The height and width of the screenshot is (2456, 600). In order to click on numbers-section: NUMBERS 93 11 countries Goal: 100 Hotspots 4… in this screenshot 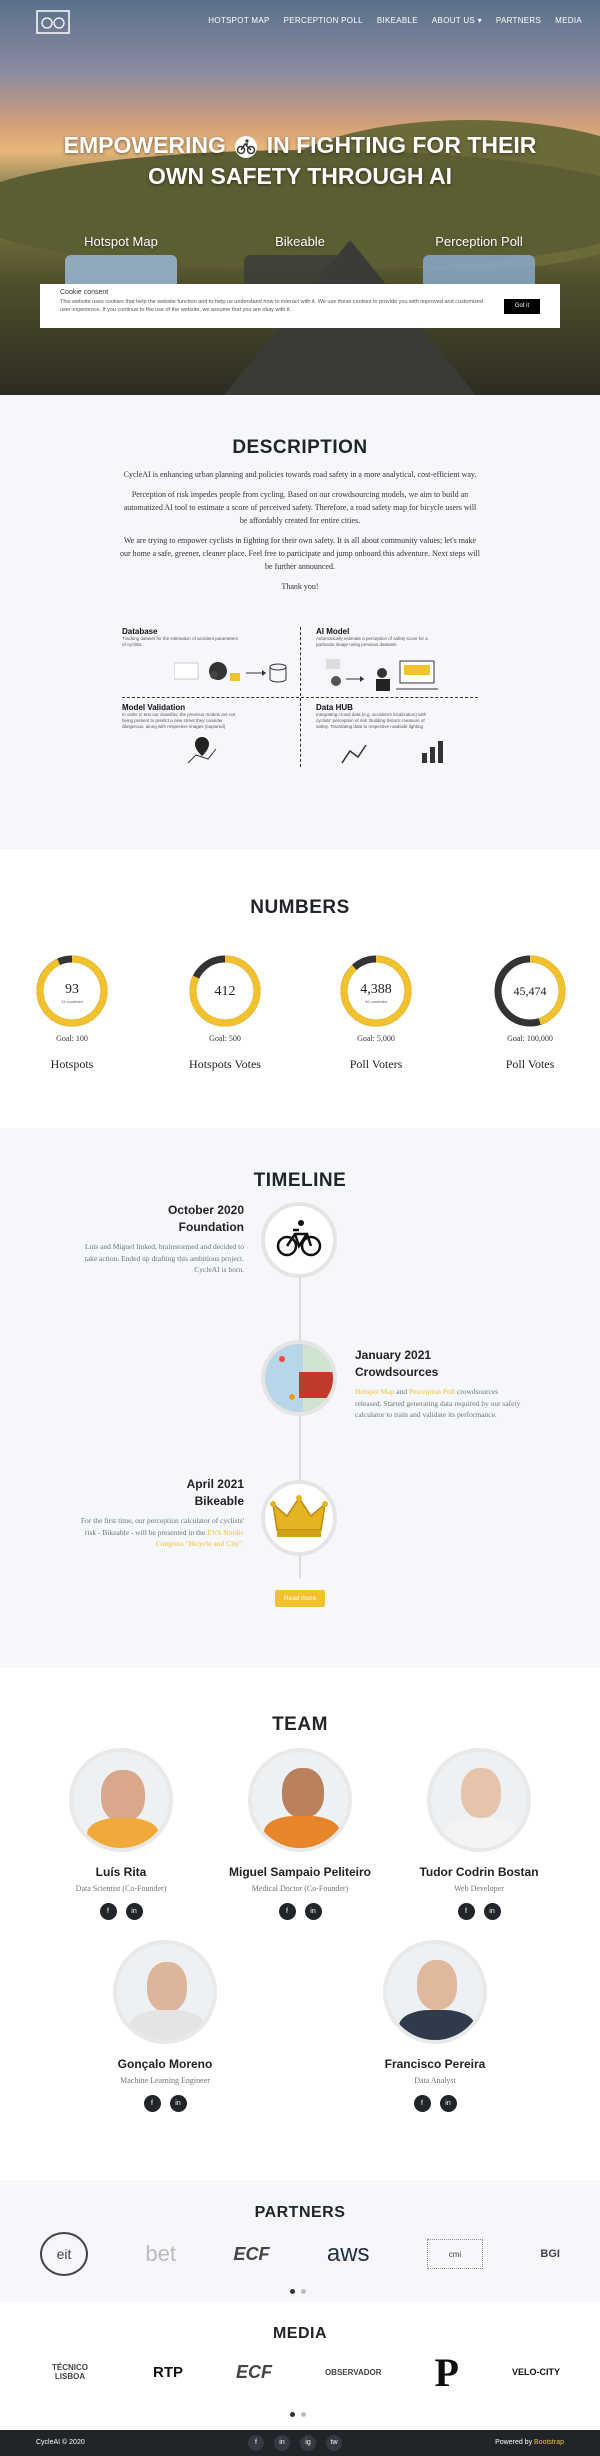, I will do `click(300, 989)`.